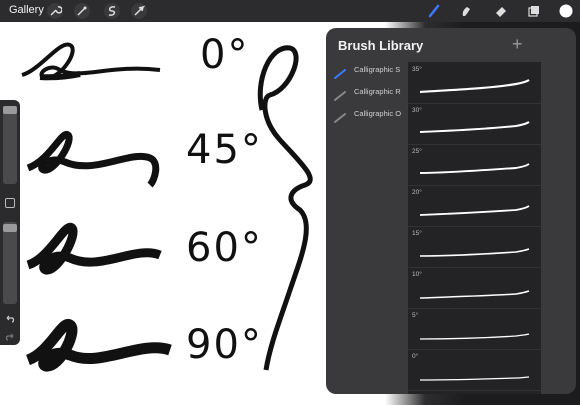  I want to click on brush-size-slider, so click(10, 145).